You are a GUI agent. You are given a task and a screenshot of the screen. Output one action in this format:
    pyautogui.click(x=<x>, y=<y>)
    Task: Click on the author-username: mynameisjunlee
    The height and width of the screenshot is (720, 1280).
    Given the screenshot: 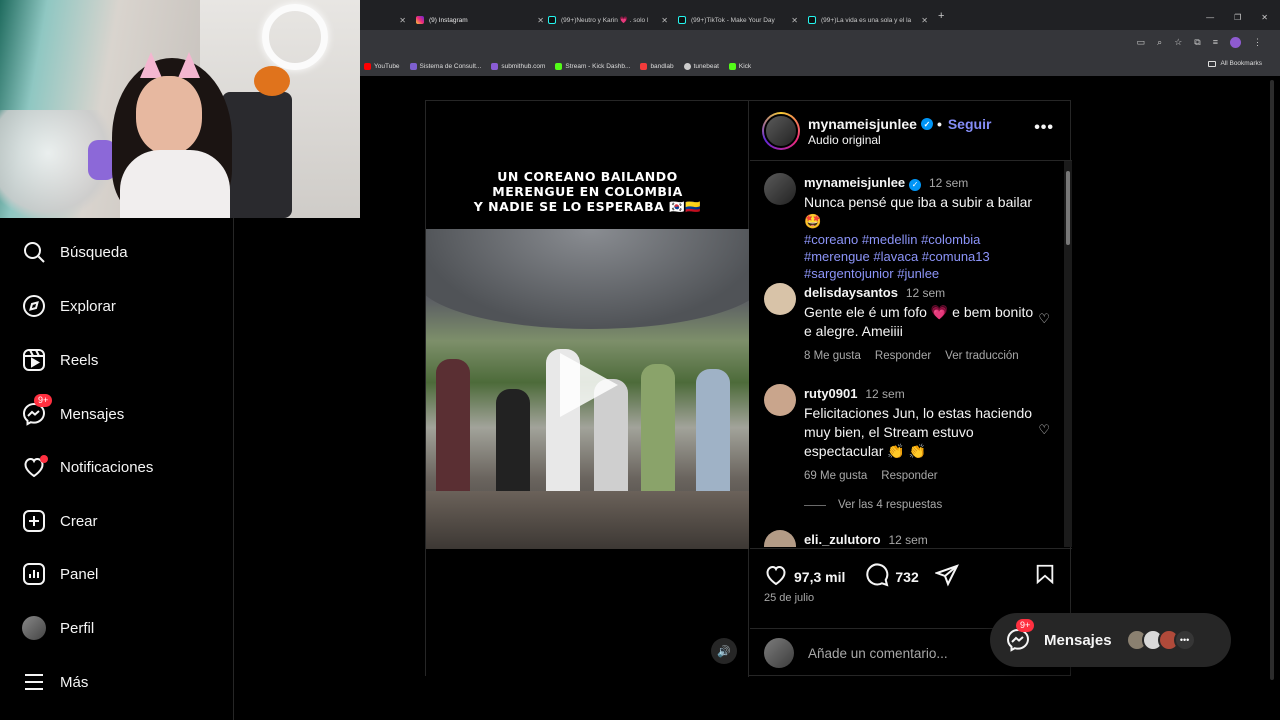 What is the action you would take?
    pyautogui.click(x=862, y=124)
    